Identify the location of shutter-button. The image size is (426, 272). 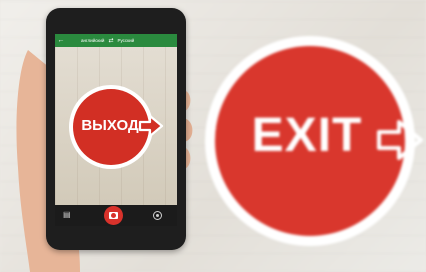
(113, 215).